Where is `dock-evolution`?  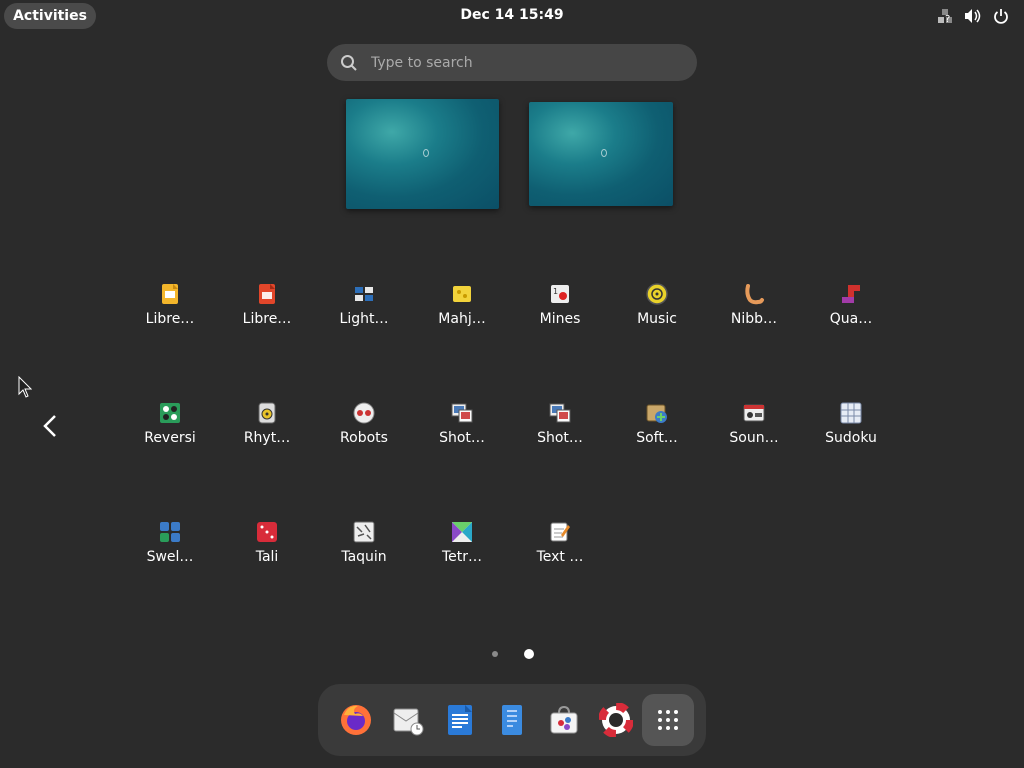
dock-evolution is located at coordinates (408, 720).